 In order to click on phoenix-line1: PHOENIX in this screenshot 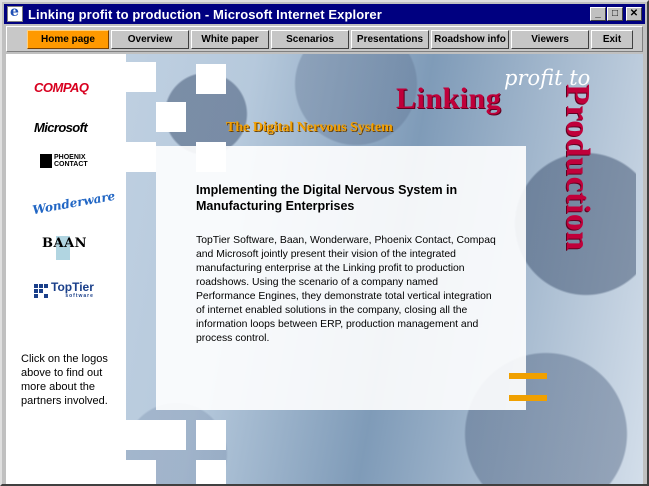, I will do `click(70, 157)`.